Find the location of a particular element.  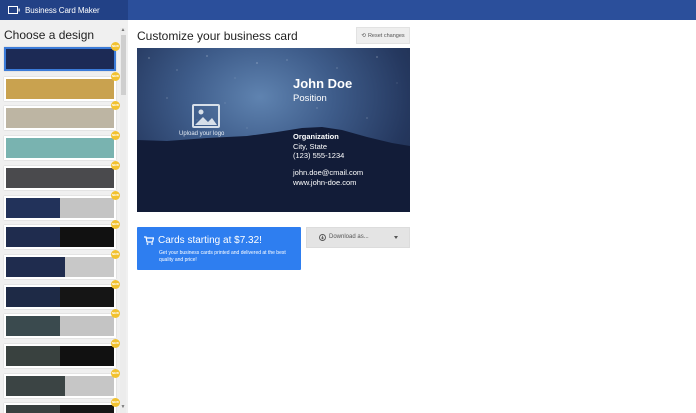

design-thumbnail-teal: NEW is located at coordinates (62, 146).